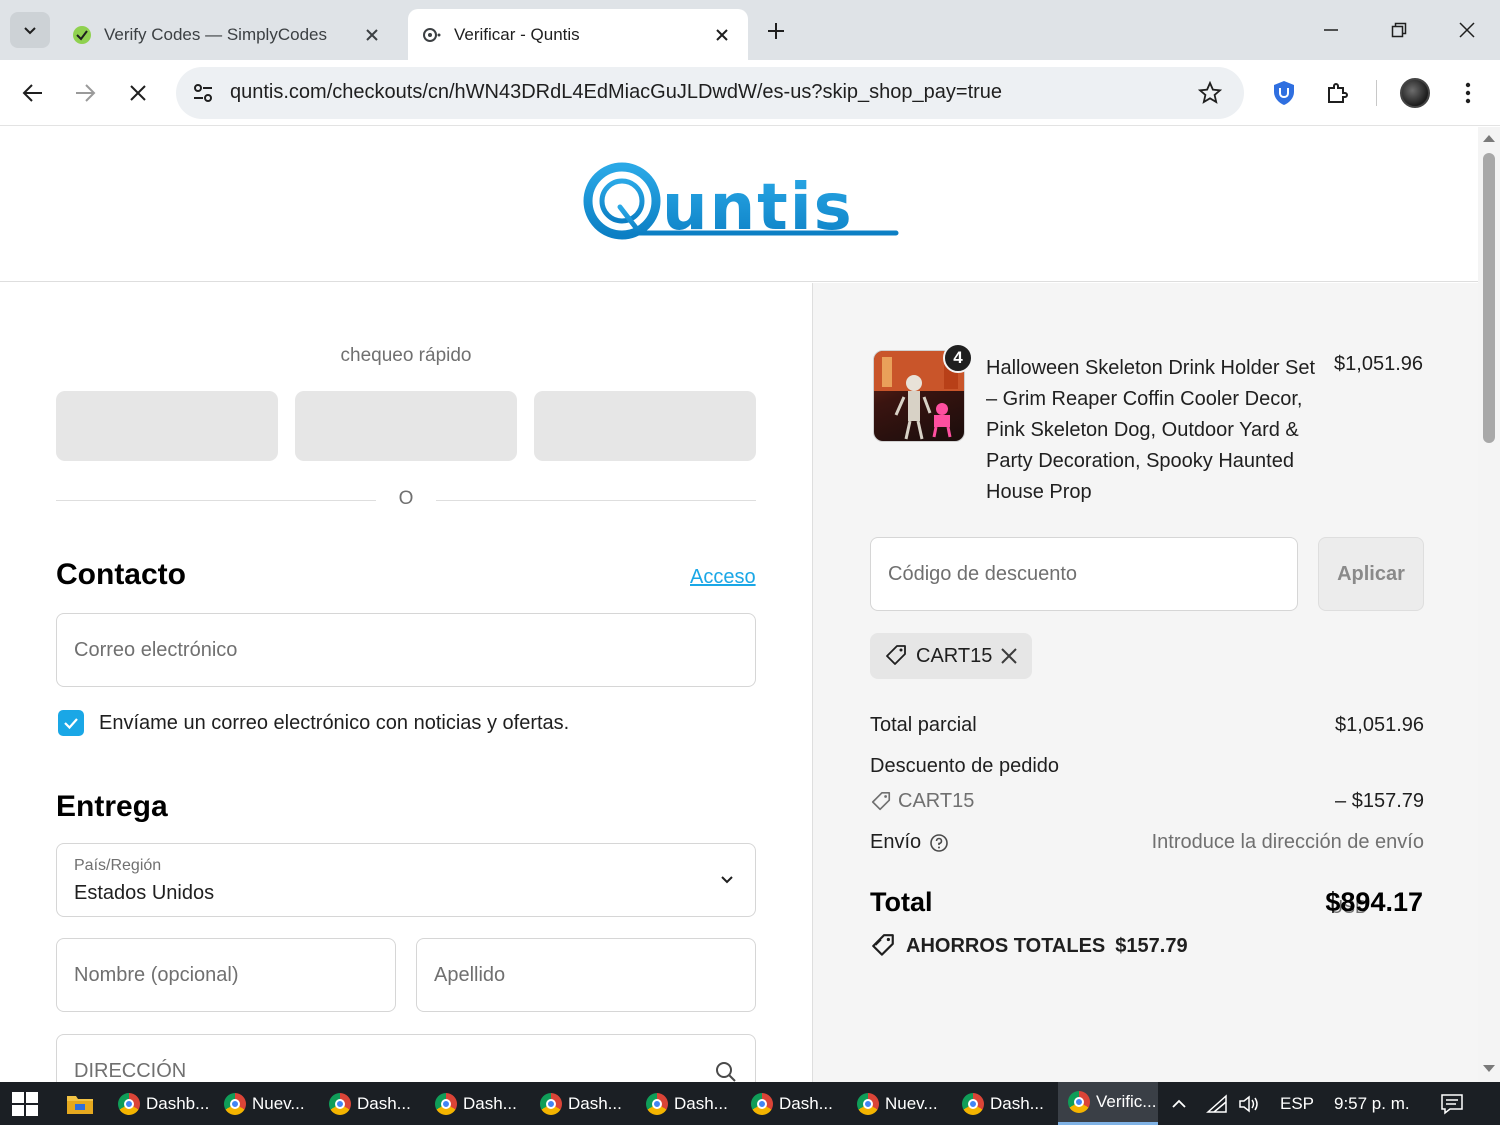 The width and height of the screenshot is (1500, 1125). I want to click on product-price: $1,051.96, so click(1378, 364).